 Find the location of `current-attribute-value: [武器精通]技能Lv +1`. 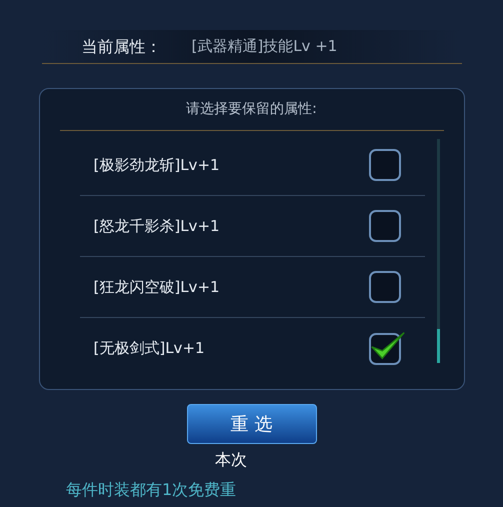

current-attribute-value: [武器精通]技能Lv +1 is located at coordinates (265, 47).